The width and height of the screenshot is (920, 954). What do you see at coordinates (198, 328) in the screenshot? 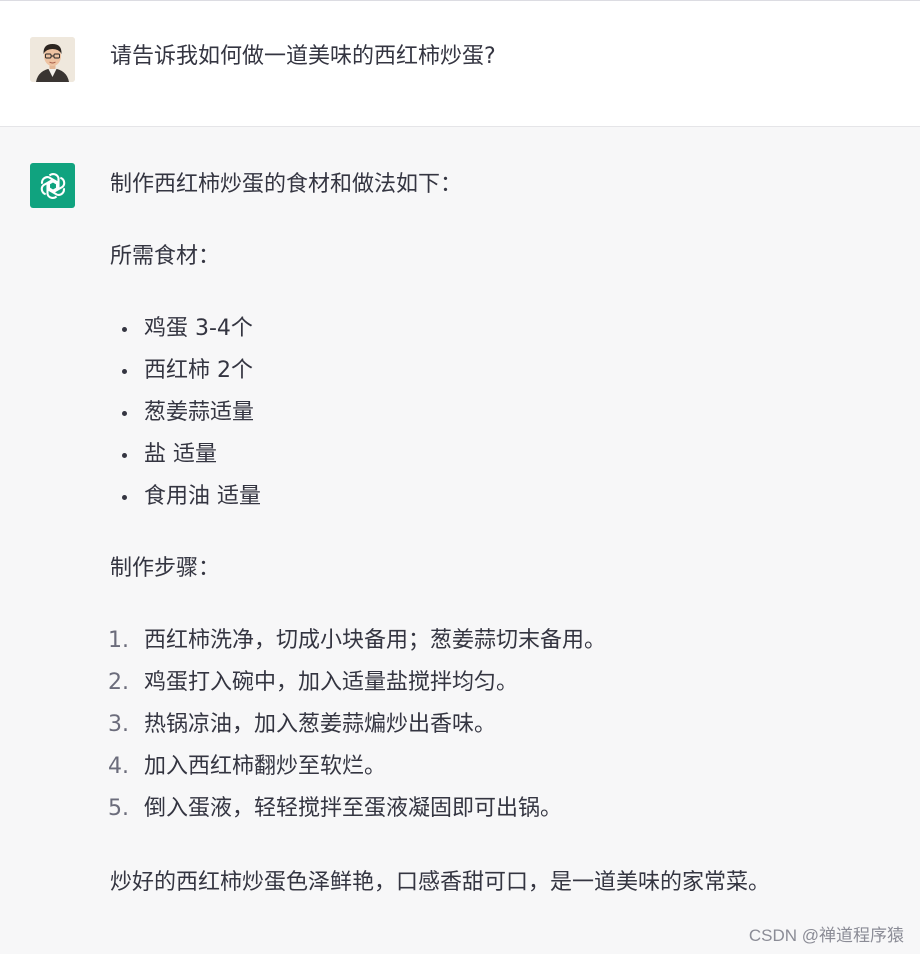
I see `ingredient-text: 鸡蛋 3-4个` at bounding box center [198, 328].